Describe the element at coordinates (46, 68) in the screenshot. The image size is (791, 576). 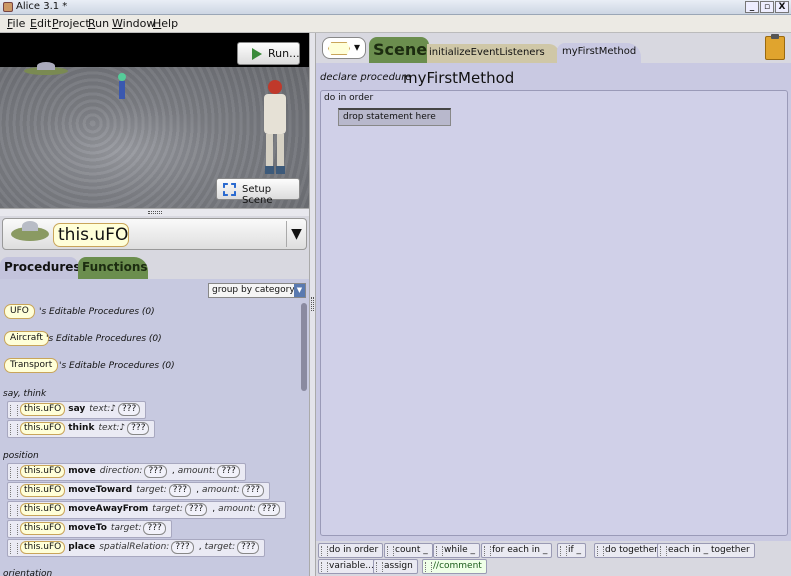
I see `ufo-model` at that location.